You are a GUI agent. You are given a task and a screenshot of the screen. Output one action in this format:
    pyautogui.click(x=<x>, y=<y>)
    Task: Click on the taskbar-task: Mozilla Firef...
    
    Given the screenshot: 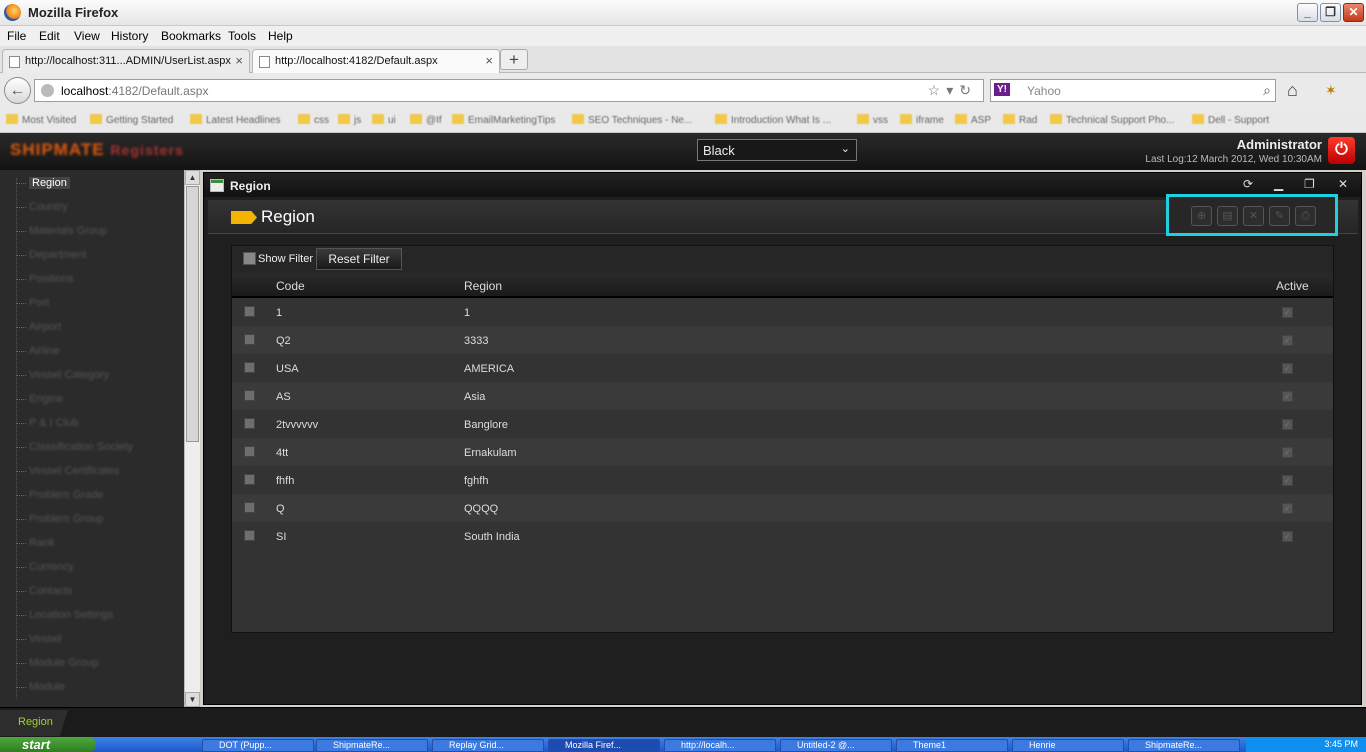 What is the action you would take?
    pyautogui.click(x=604, y=745)
    